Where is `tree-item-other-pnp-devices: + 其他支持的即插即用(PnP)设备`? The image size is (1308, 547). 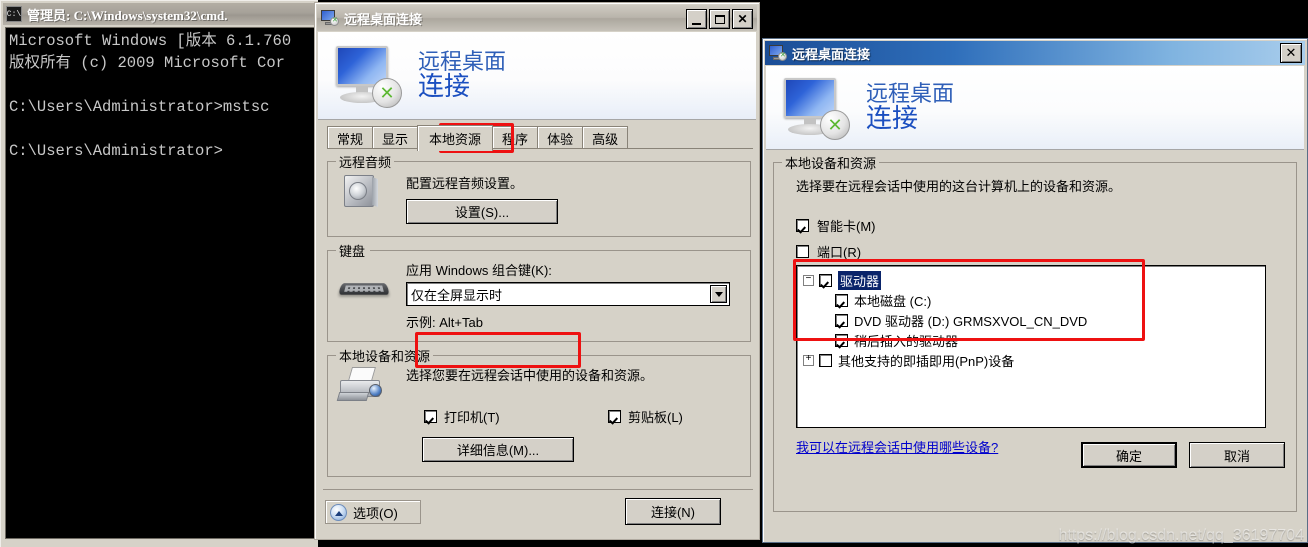
tree-item-other-pnp-devices: + 其他支持的即插即用(PnP)设备 is located at coordinates (1034, 360).